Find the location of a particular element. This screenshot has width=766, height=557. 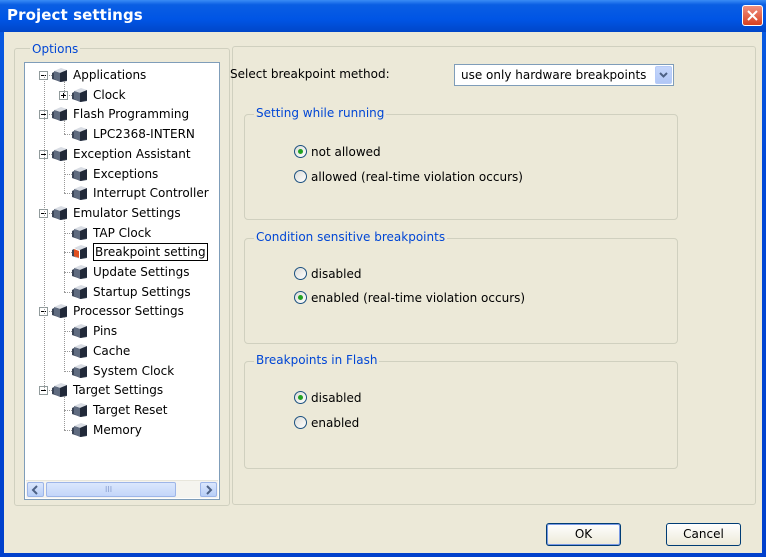

tree-item-label: Processor Settings is located at coordinates (128, 311).